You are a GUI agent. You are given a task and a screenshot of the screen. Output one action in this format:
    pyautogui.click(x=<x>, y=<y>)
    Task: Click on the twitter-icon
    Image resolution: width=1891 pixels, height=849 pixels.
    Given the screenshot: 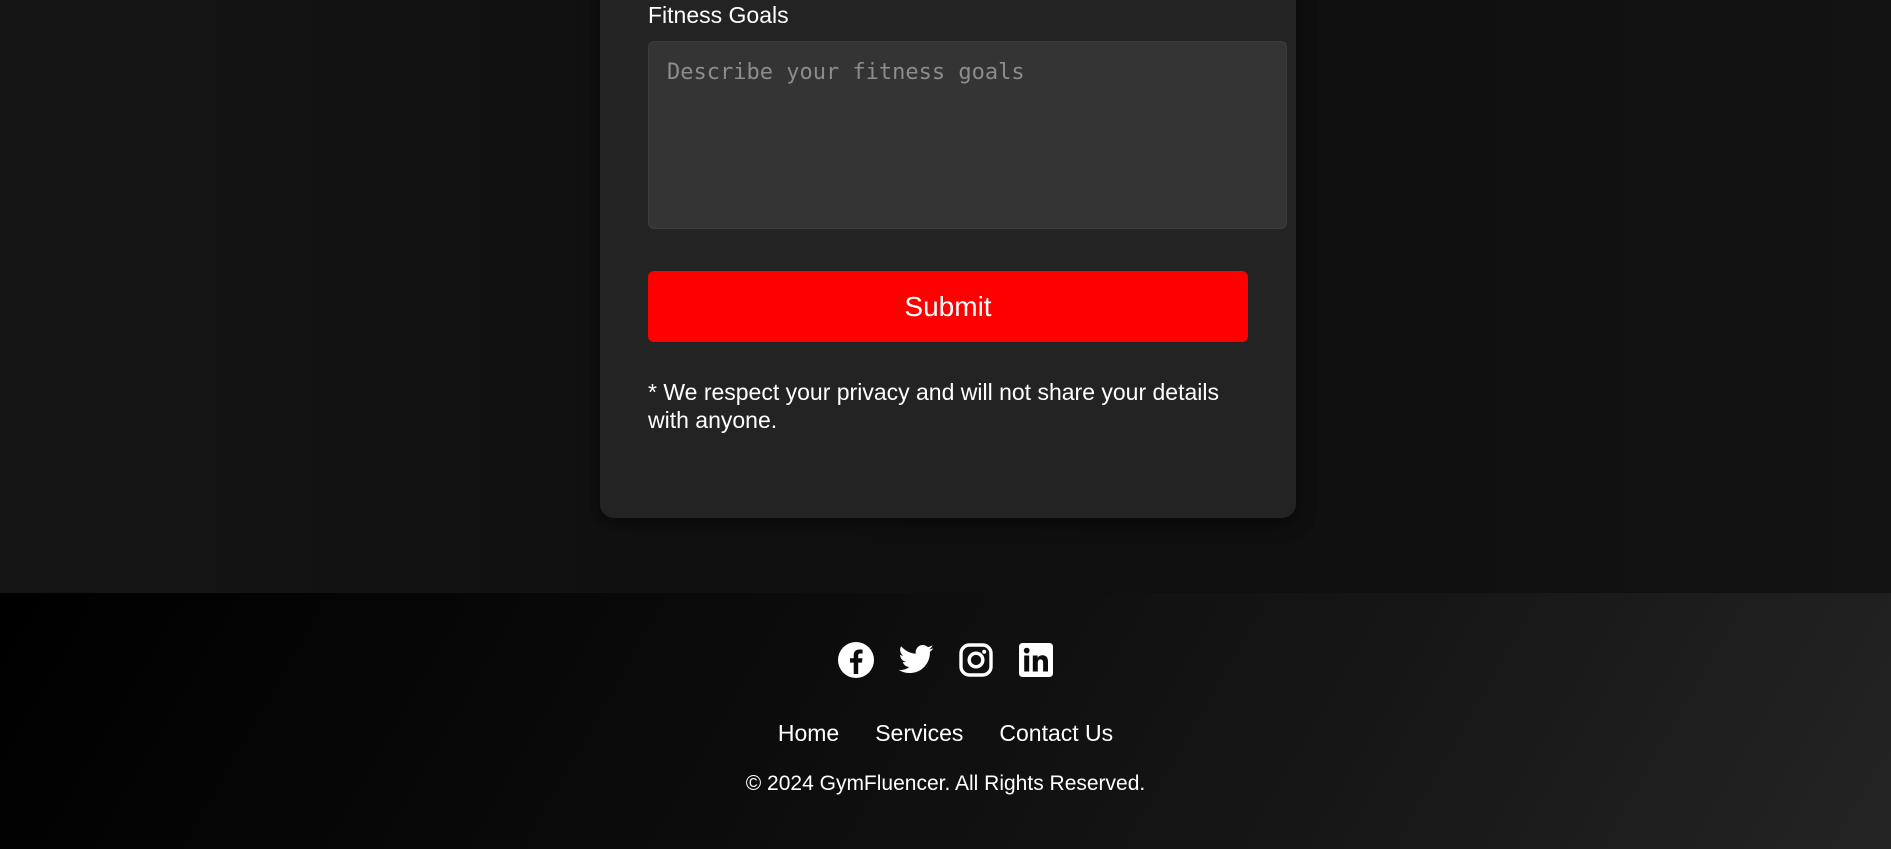 What is the action you would take?
    pyautogui.click(x=916, y=660)
    